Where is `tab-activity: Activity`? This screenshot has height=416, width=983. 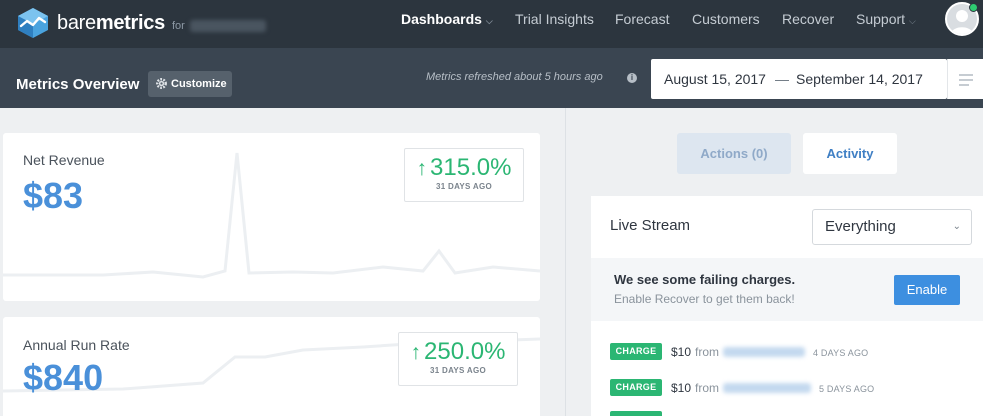
tab-activity: Activity is located at coordinates (850, 153).